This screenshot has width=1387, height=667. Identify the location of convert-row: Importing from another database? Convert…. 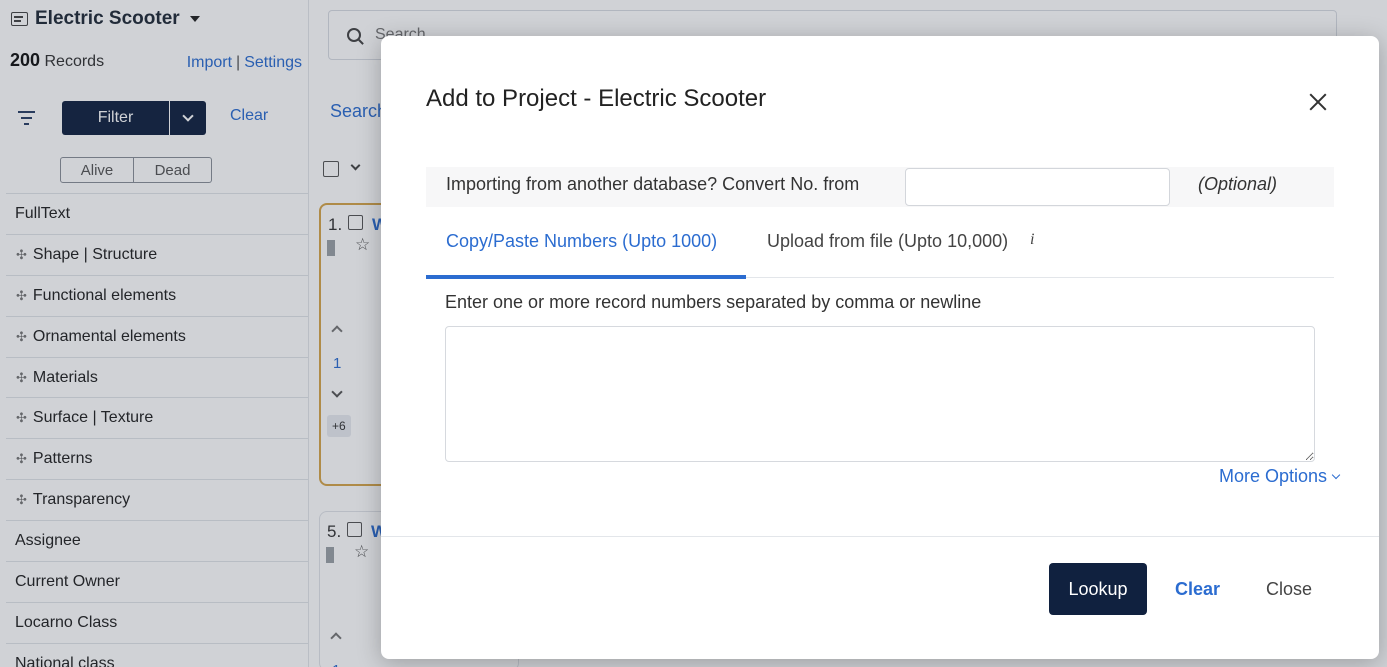
(880, 187).